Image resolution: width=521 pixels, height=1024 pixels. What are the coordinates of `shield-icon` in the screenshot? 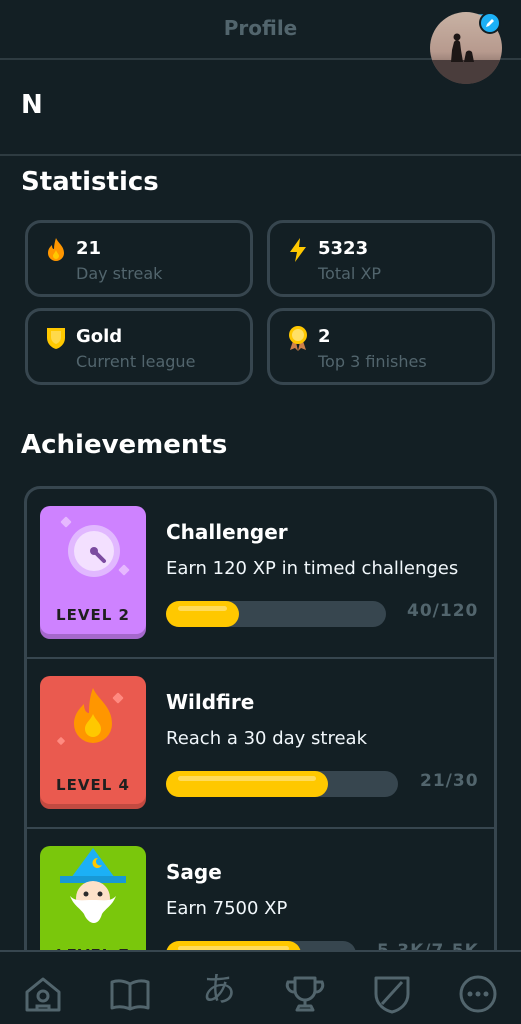 It's located at (392, 994).